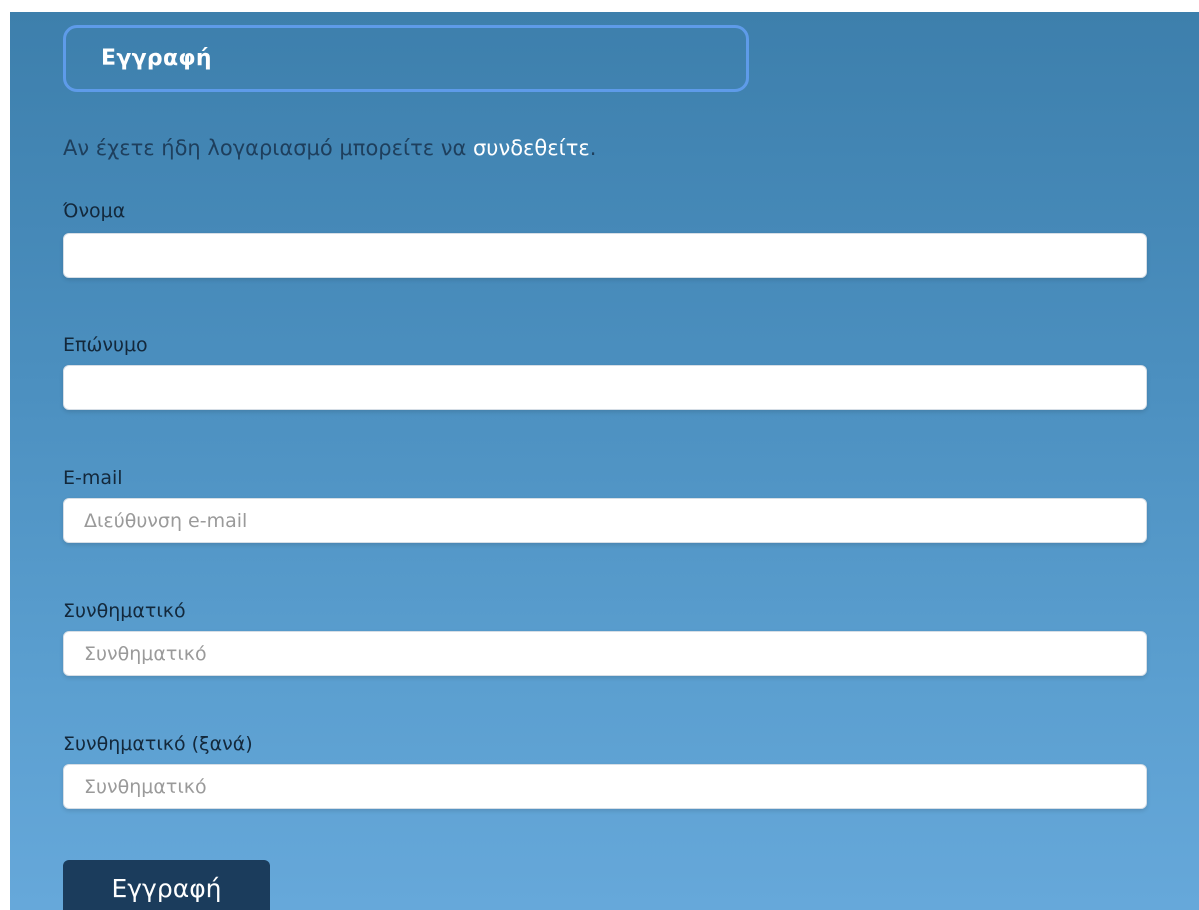 This screenshot has height=910, width=1199. Describe the element at coordinates (406, 58) in the screenshot. I see `page-title-box: Εγγραφή` at that location.